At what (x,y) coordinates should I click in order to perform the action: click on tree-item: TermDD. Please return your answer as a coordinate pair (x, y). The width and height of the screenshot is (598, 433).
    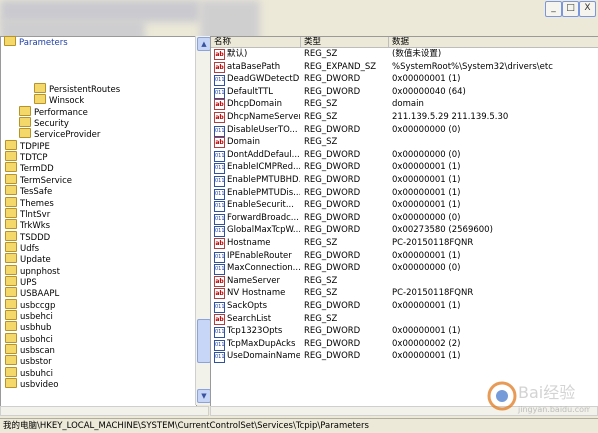
    Looking at the image, I should click on (29, 168).